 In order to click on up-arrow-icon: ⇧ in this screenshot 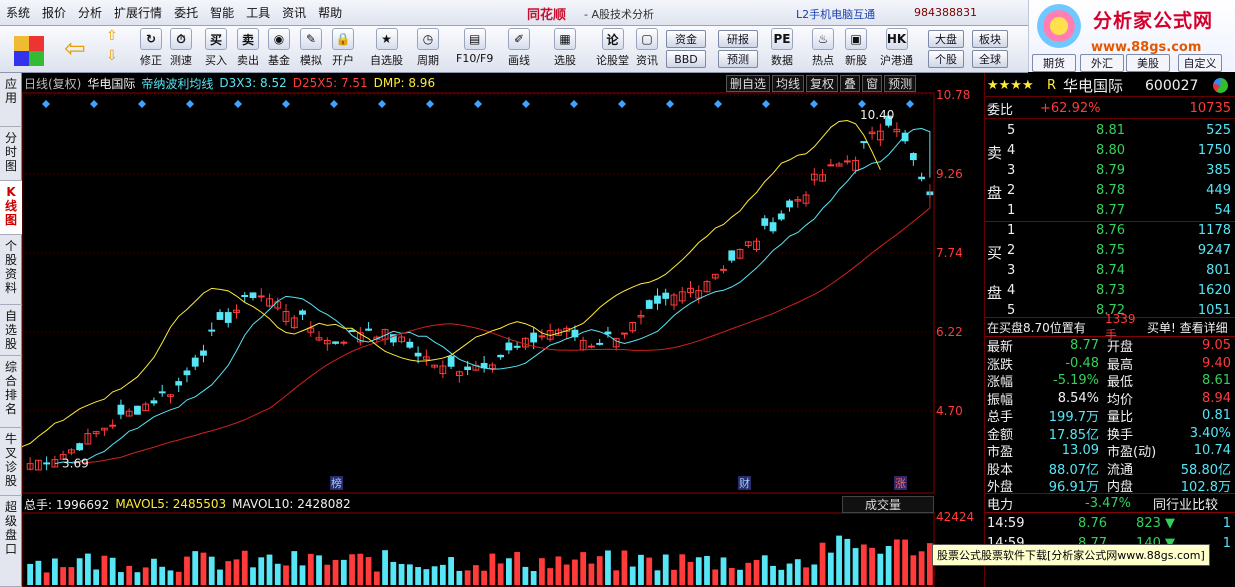, I will do `click(112, 36)`.